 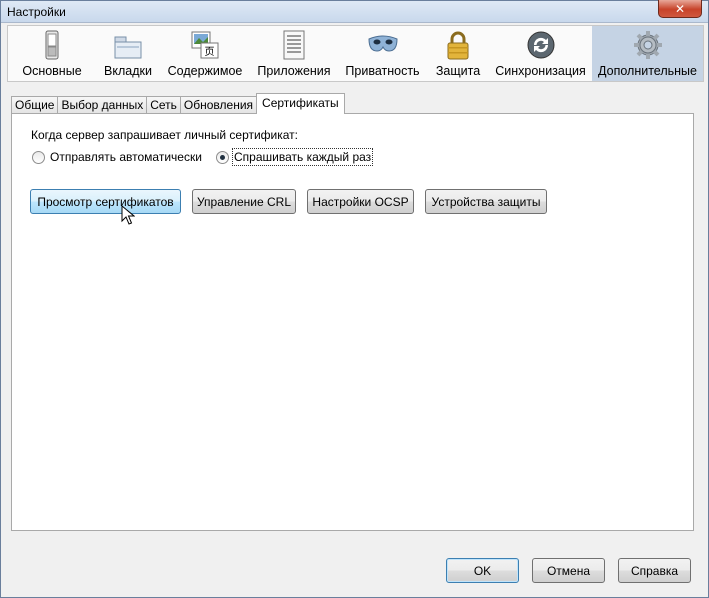 I want to click on toolbar-label: Дополнительные, so click(x=647, y=71).